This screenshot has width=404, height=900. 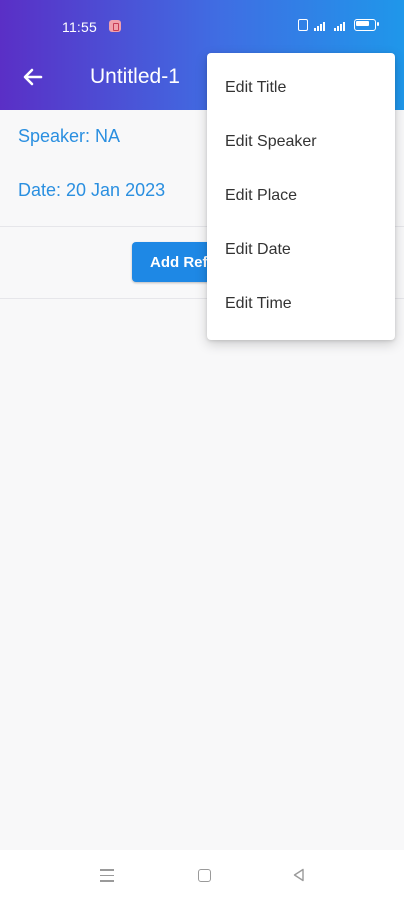 What do you see at coordinates (301, 88) in the screenshot?
I see `menu-item-edit-title: Edit Title` at bounding box center [301, 88].